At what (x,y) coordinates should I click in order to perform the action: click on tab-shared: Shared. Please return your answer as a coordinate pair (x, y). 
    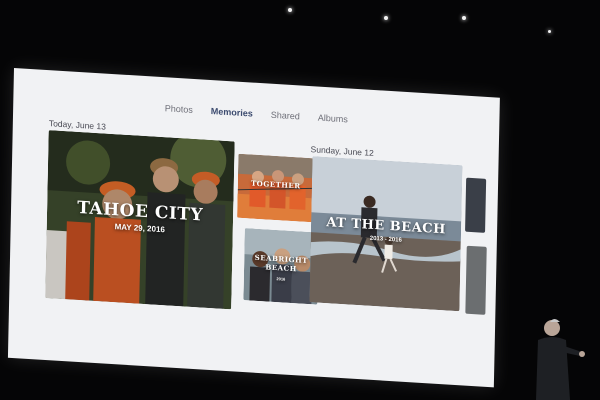
    Looking at the image, I should click on (285, 121).